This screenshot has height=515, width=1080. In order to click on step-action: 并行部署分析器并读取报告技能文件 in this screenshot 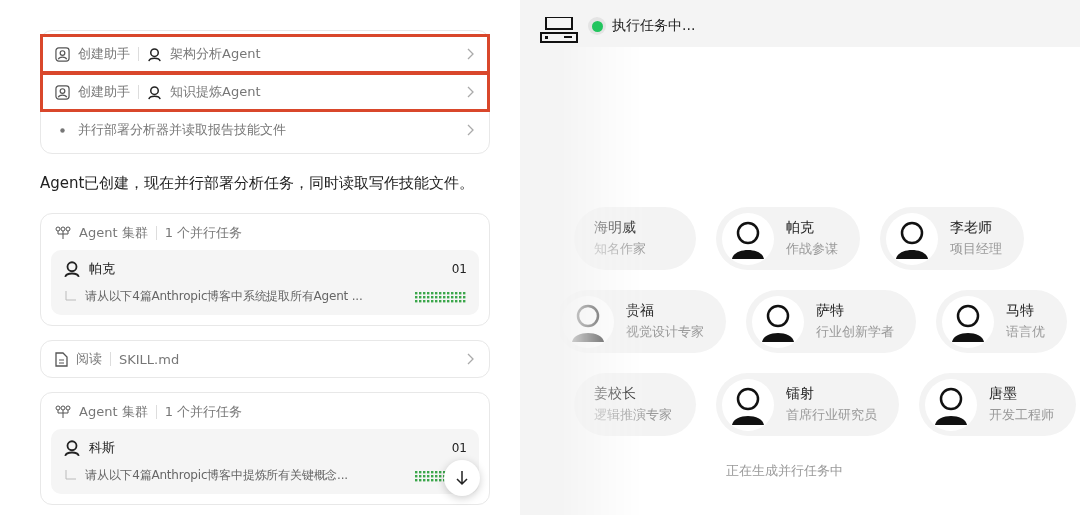, I will do `click(182, 130)`.